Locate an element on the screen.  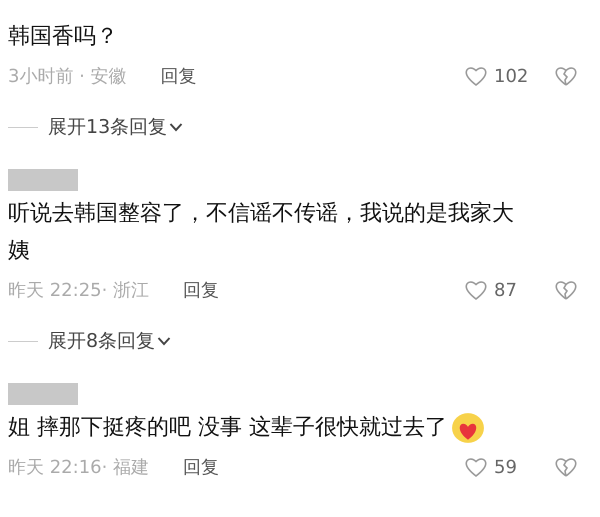
time-location: 昨天 22:25· 浙江 is located at coordinates (79, 290).